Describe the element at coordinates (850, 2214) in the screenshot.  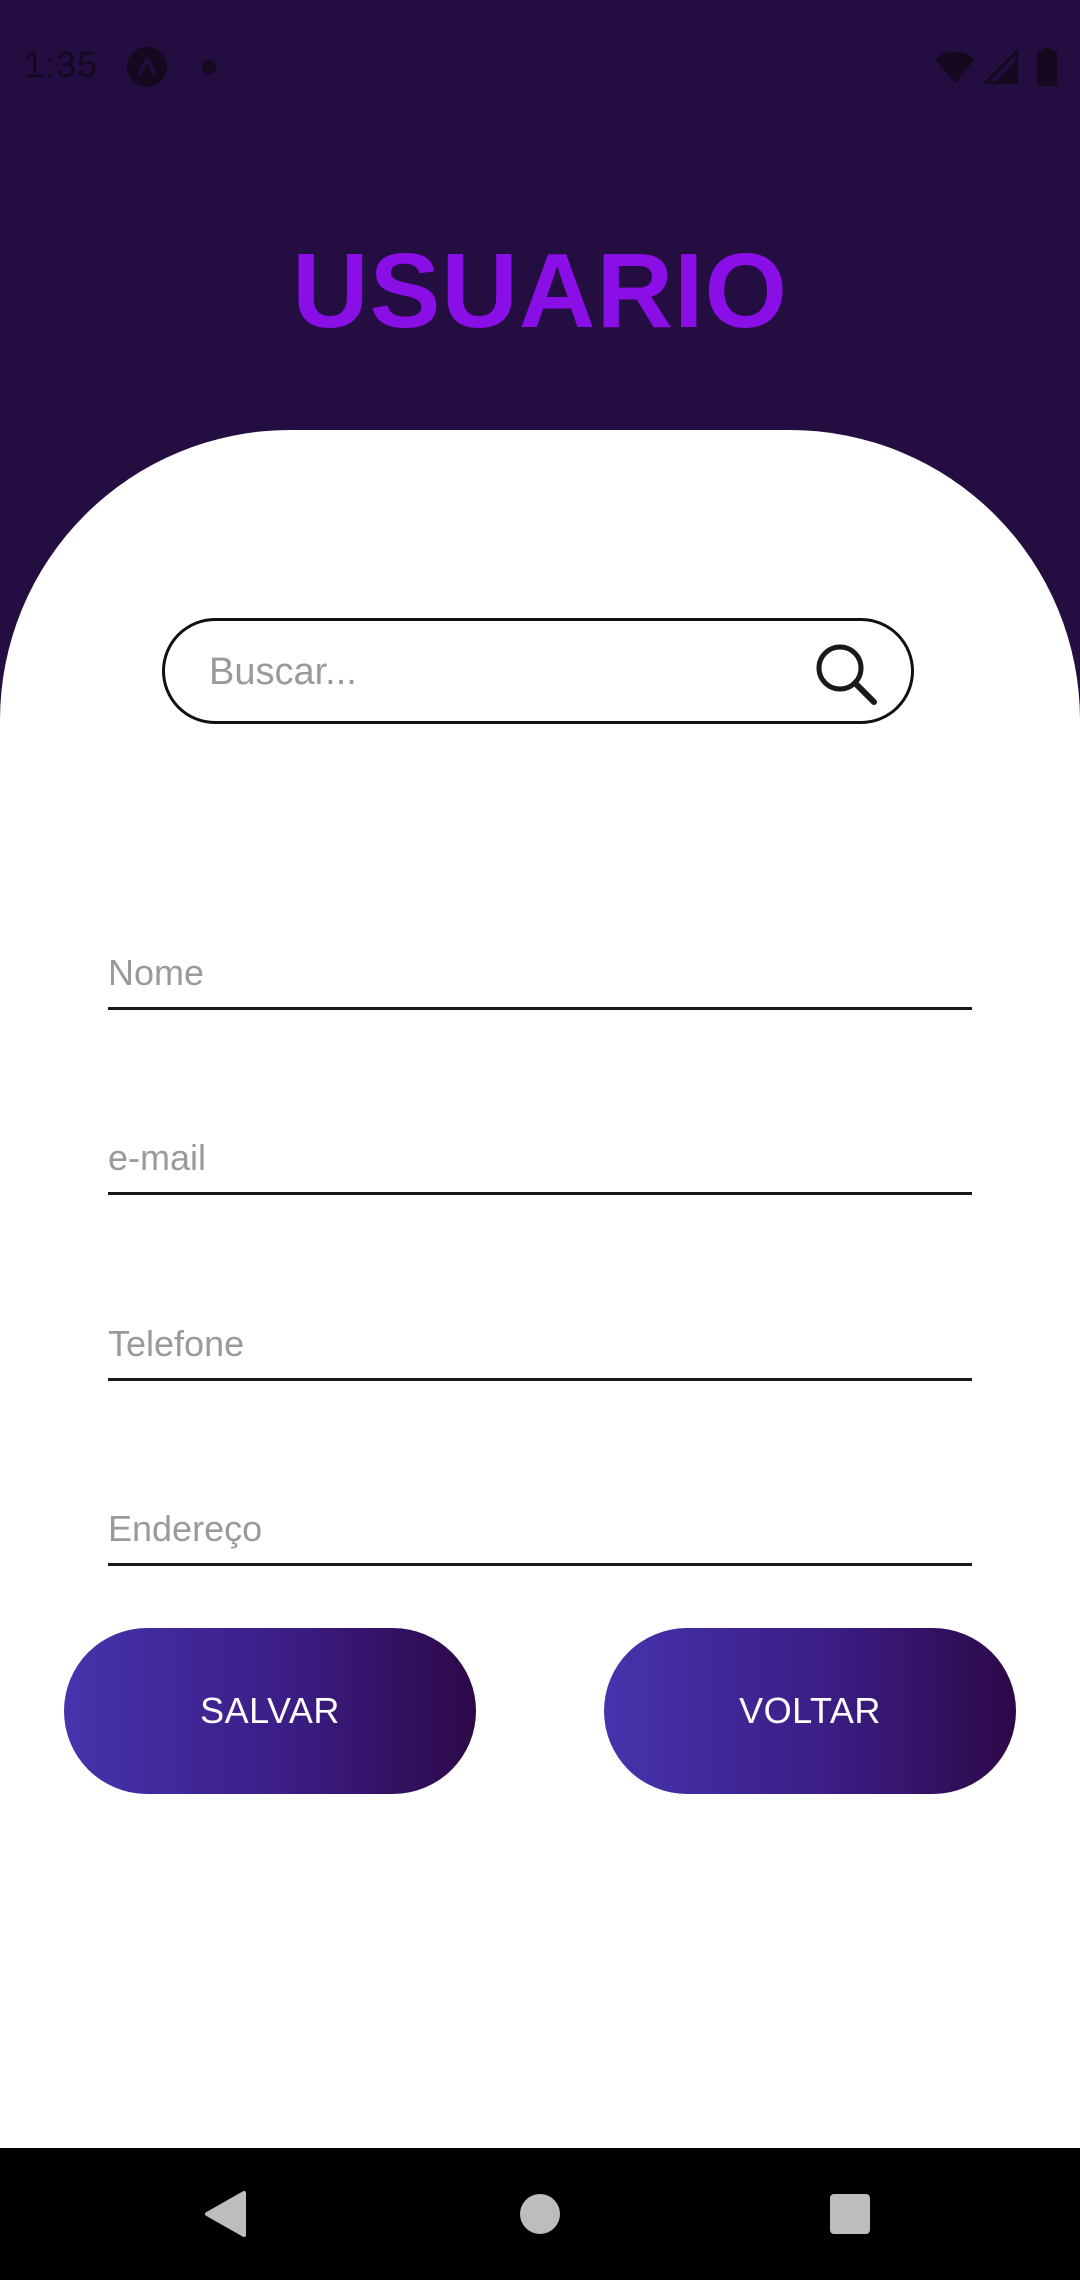
I see `recents-square-icon` at that location.